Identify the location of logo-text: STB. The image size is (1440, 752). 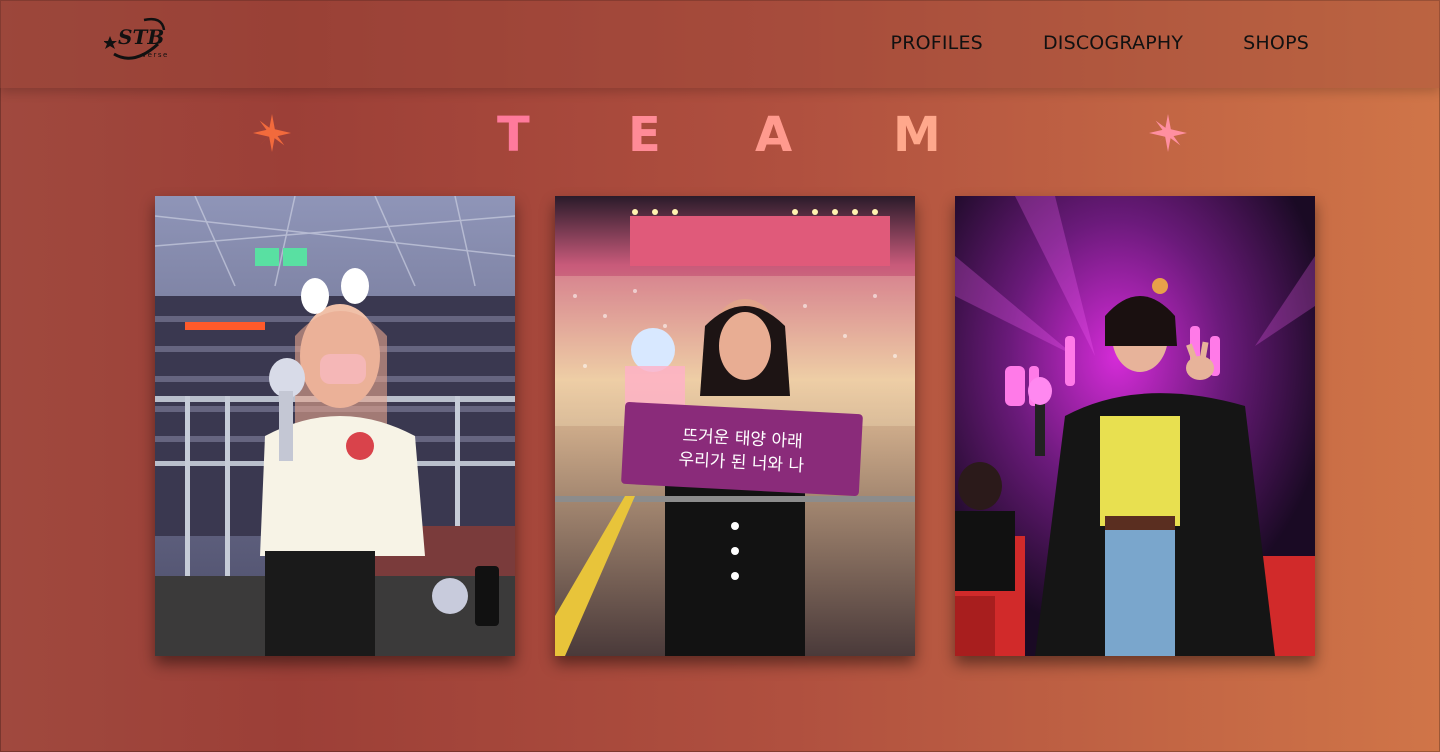
(141, 37).